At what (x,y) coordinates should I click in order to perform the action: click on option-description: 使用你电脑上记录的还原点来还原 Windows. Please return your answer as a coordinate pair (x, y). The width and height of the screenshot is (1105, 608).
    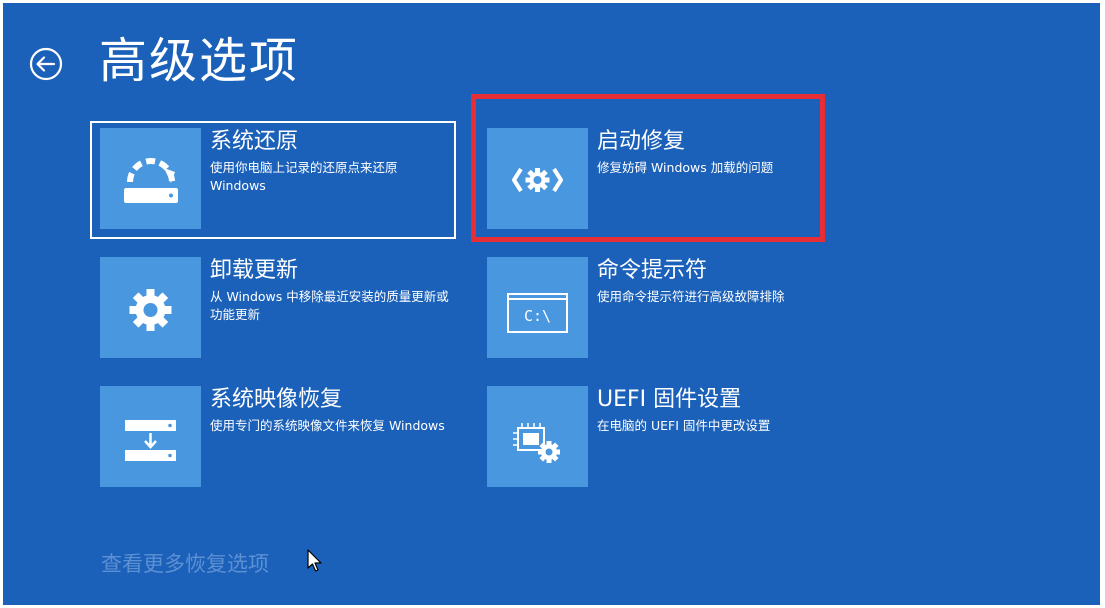
    Looking at the image, I should click on (304, 176).